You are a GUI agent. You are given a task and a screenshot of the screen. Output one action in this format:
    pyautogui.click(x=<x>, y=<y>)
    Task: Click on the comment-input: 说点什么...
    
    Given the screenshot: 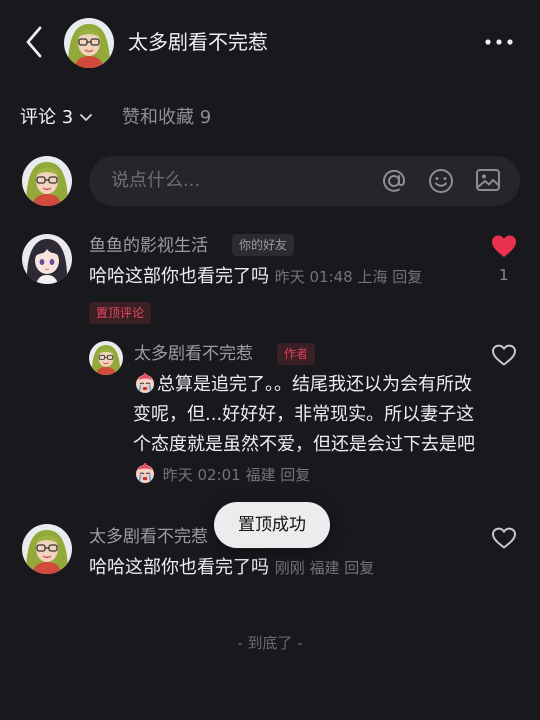 What is the action you would take?
    pyautogui.click(x=304, y=181)
    